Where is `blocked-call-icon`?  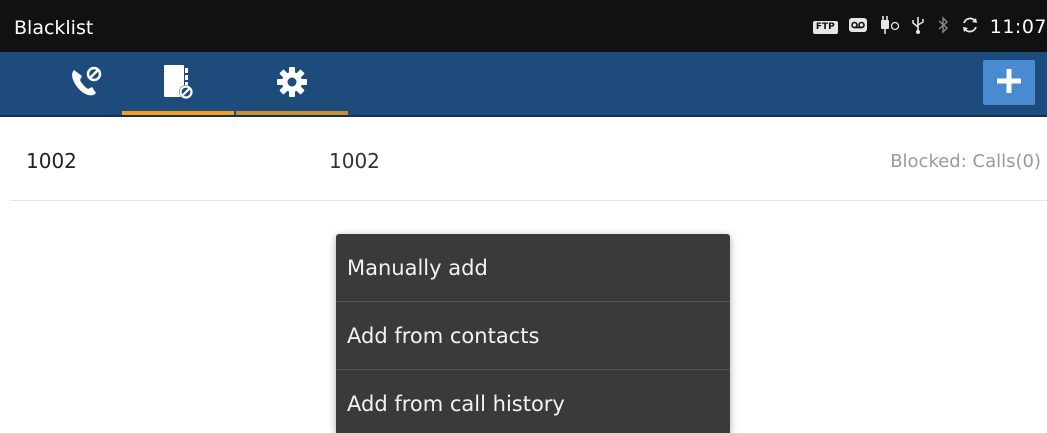
blocked-call-icon is located at coordinates (86, 84).